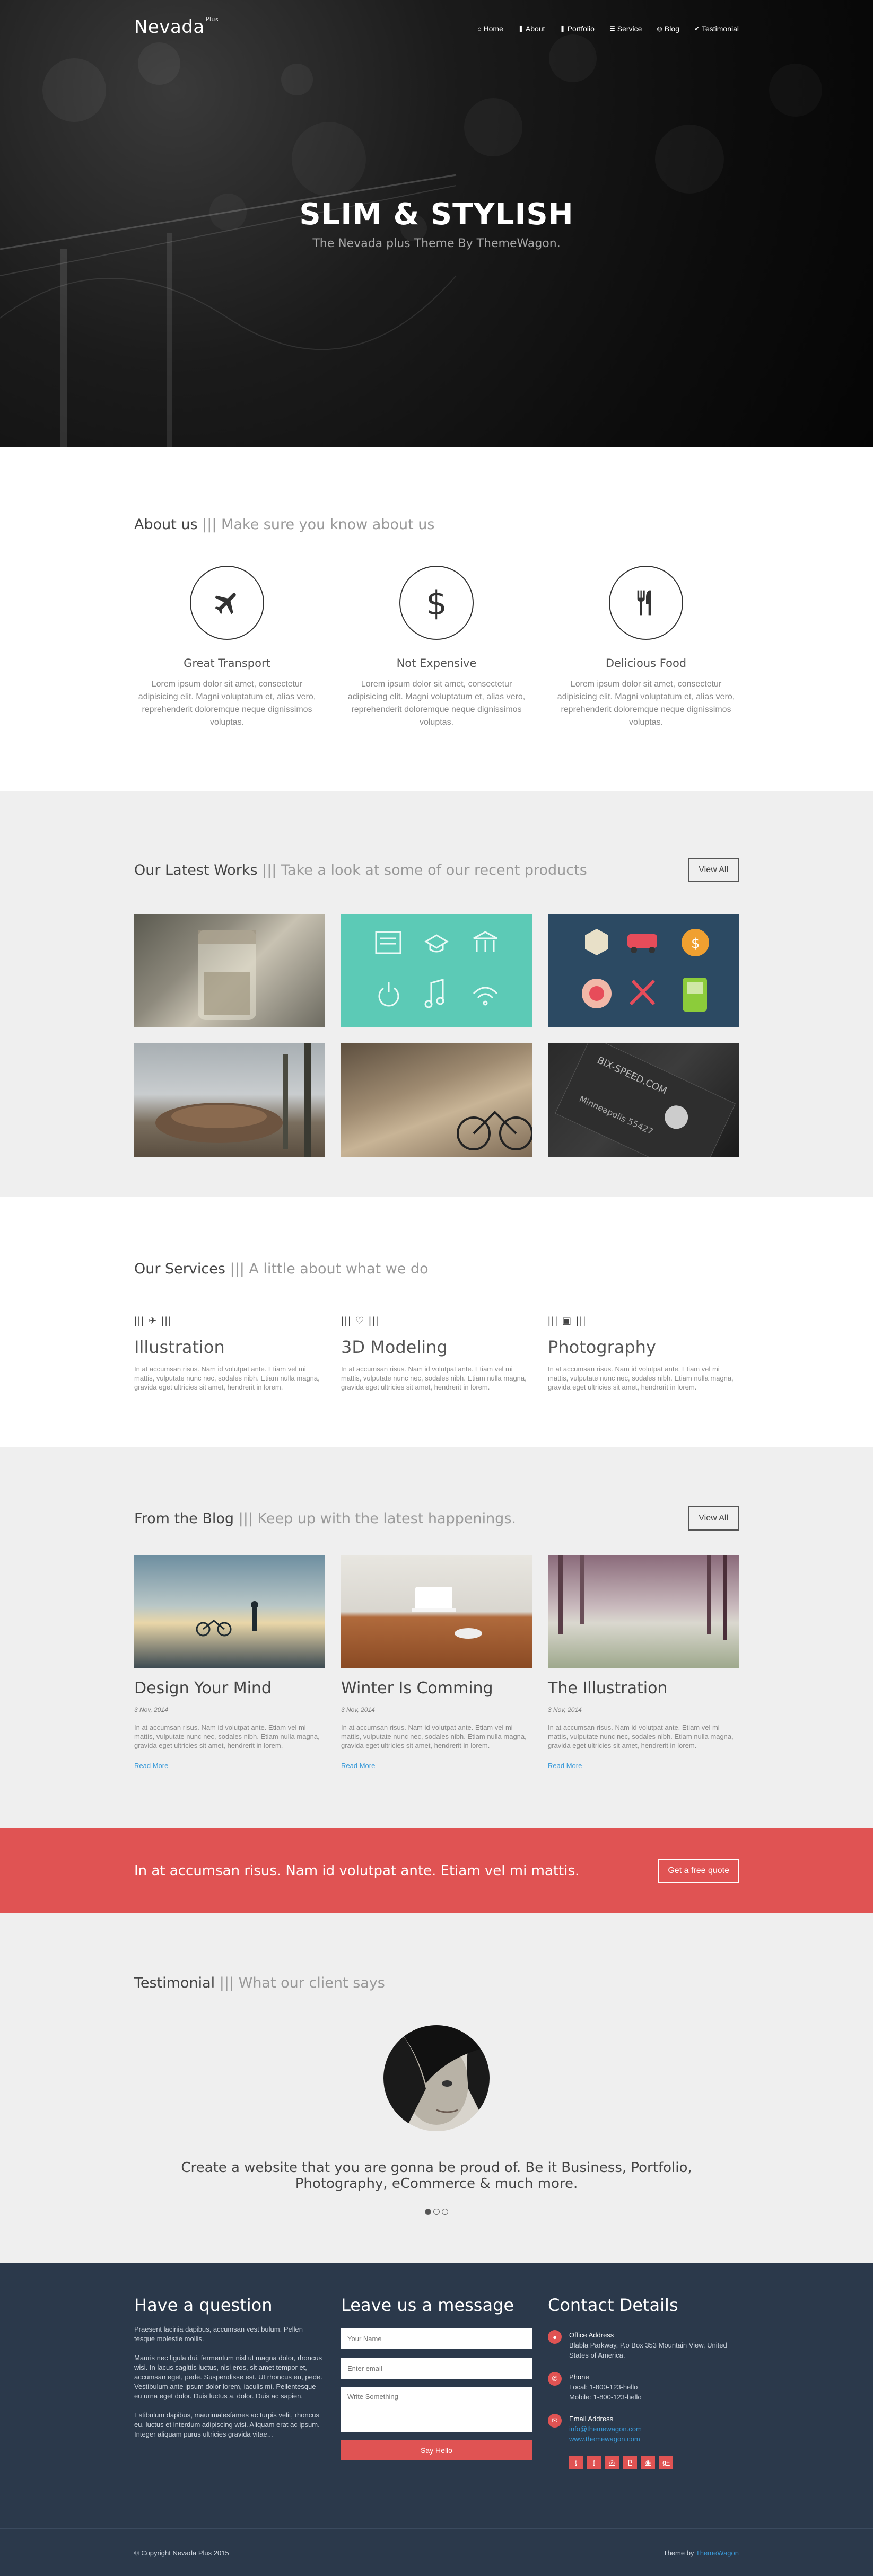  What do you see at coordinates (436, 2368) in the screenshot?
I see `email-input` at bounding box center [436, 2368].